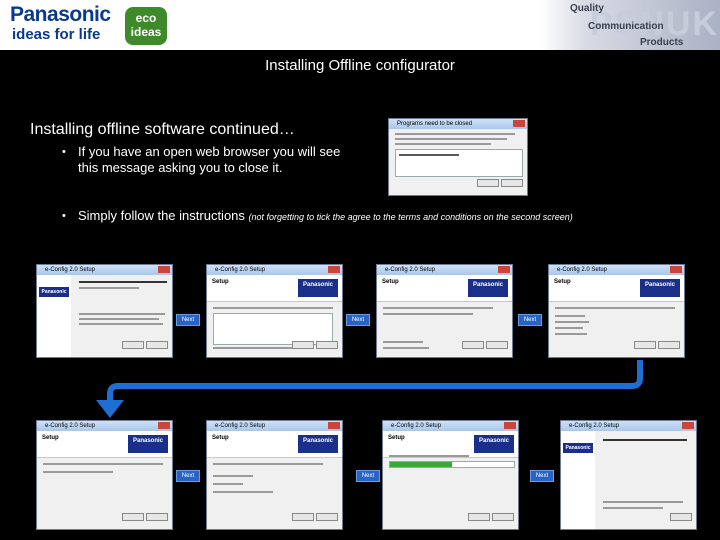 This screenshot has height=540, width=720. I want to click on wizard-step-8: e-Config 2.0 Setup Panasonic, so click(628, 475).